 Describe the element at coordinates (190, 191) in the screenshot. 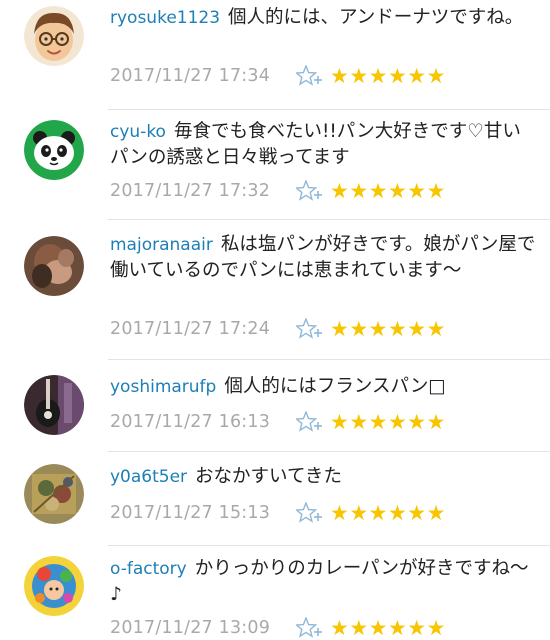

I see `timestamp: 2017/11/27 17:32` at that location.